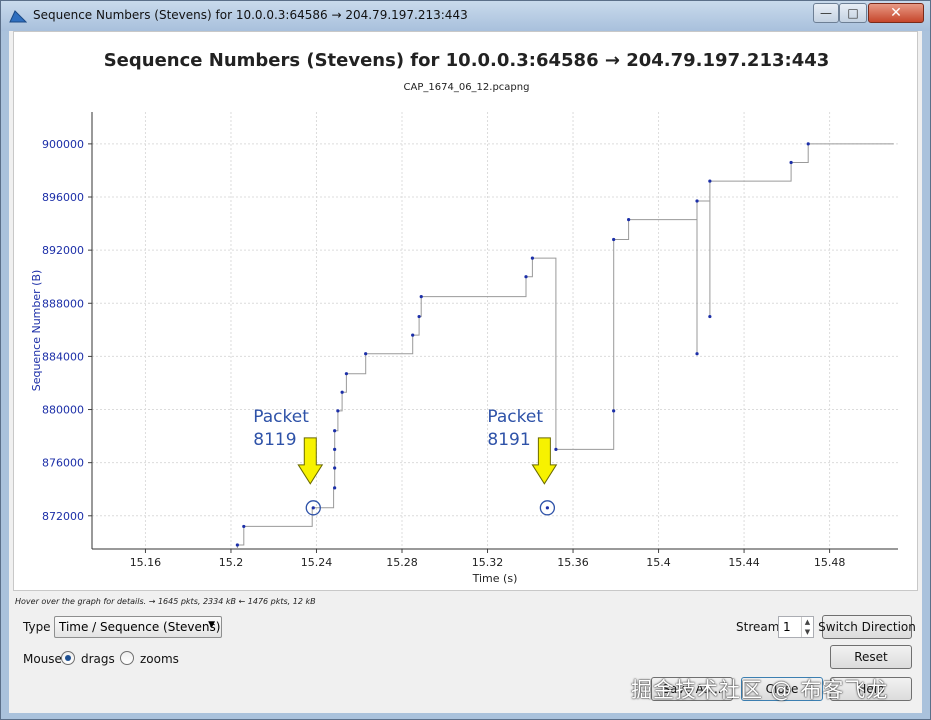 The image size is (931, 720). I want to click on x-tick-label: 15.28, so click(402, 562).